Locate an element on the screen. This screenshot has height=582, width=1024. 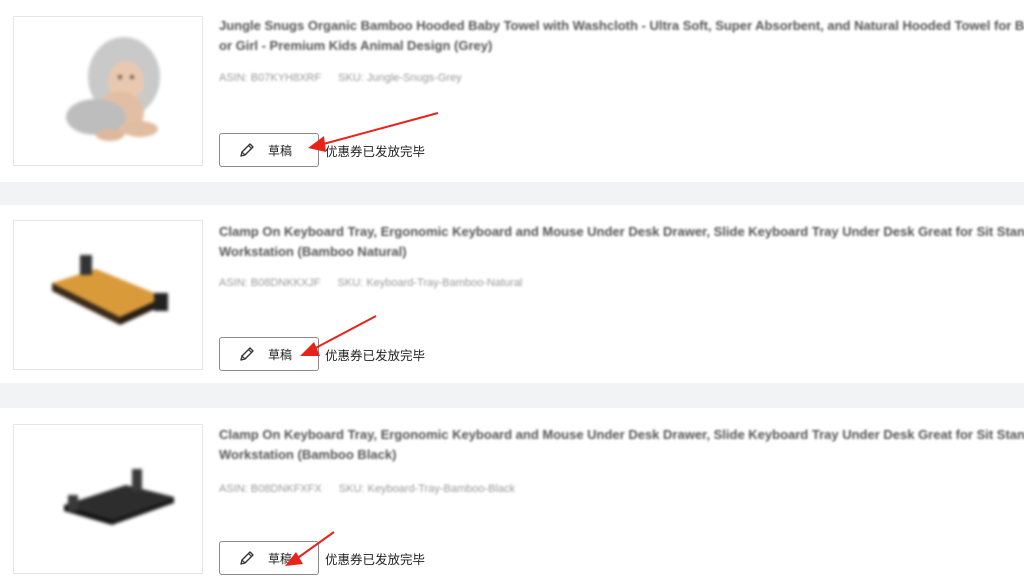
product-meta: ASIN: B07KYH8XRF SKU: Jungle-Snugs-Grey is located at coordinates (347, 78).